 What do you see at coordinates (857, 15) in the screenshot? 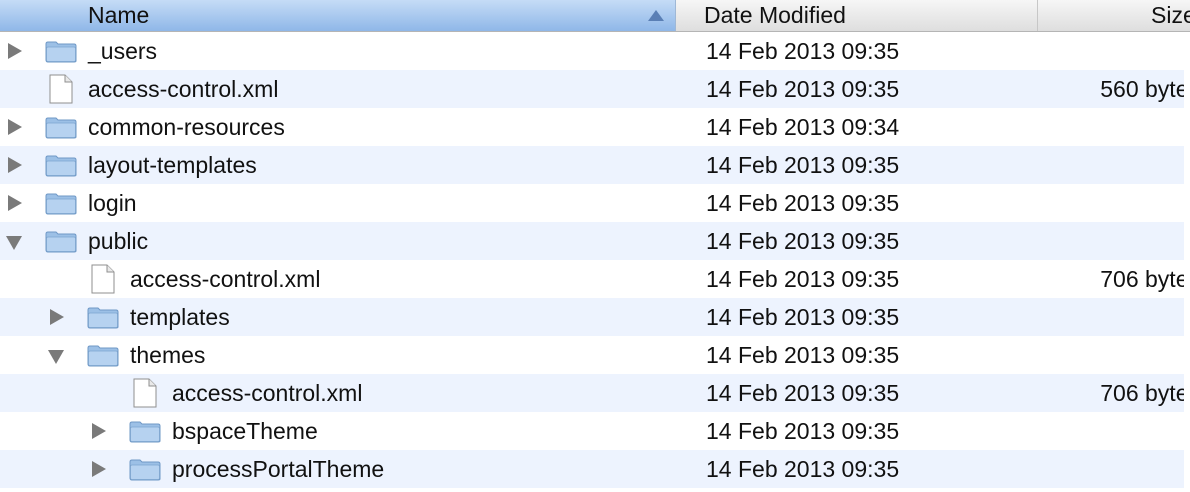
I see `column-header-date-modified: Date Modified` at bounding box center [857, 15].